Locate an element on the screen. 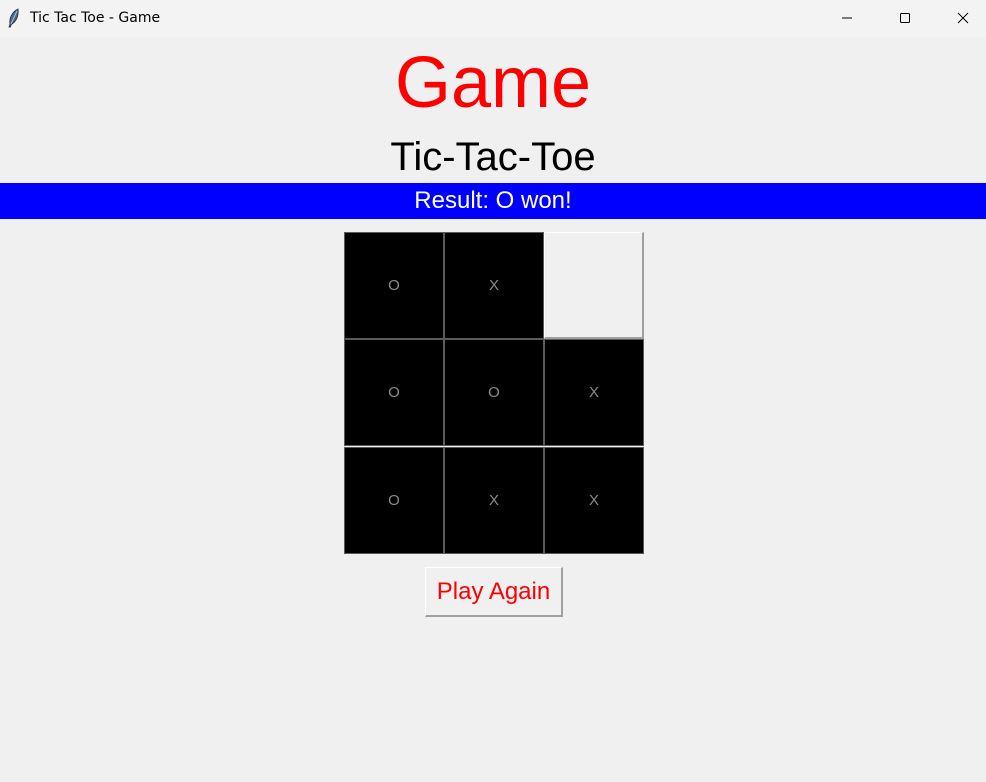  page-subtitle: Tic-Tac-Toe is located at coordinates (493, 157).